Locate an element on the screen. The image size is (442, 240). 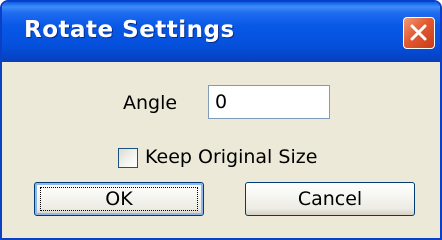
close-x-icon is located at coordinates (418, 32).